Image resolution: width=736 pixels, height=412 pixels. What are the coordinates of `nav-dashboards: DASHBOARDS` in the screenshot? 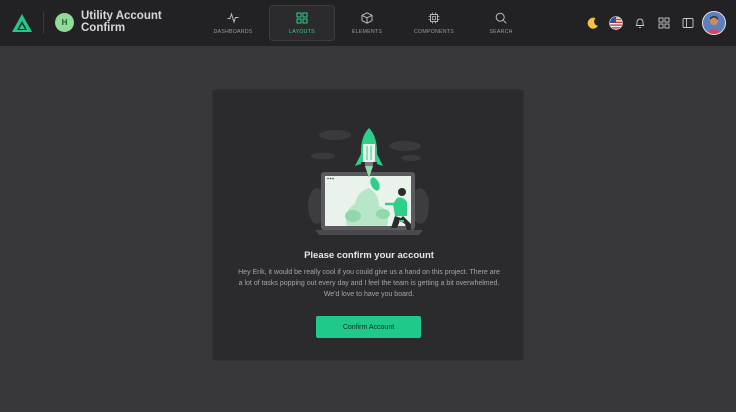 It's located at (233, 23).